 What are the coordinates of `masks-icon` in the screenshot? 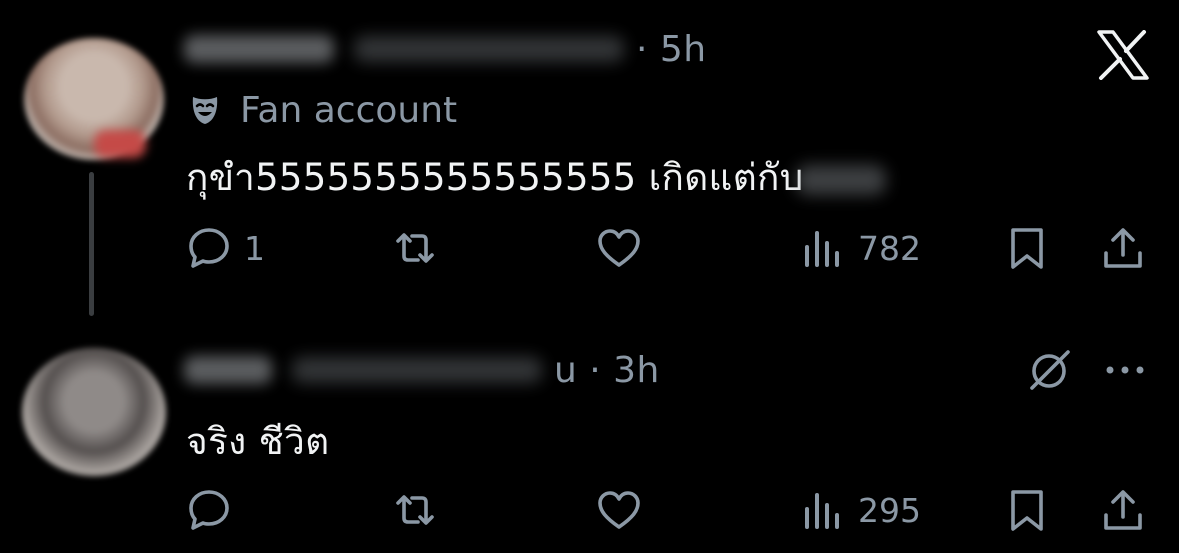 It's located at (205, 110).